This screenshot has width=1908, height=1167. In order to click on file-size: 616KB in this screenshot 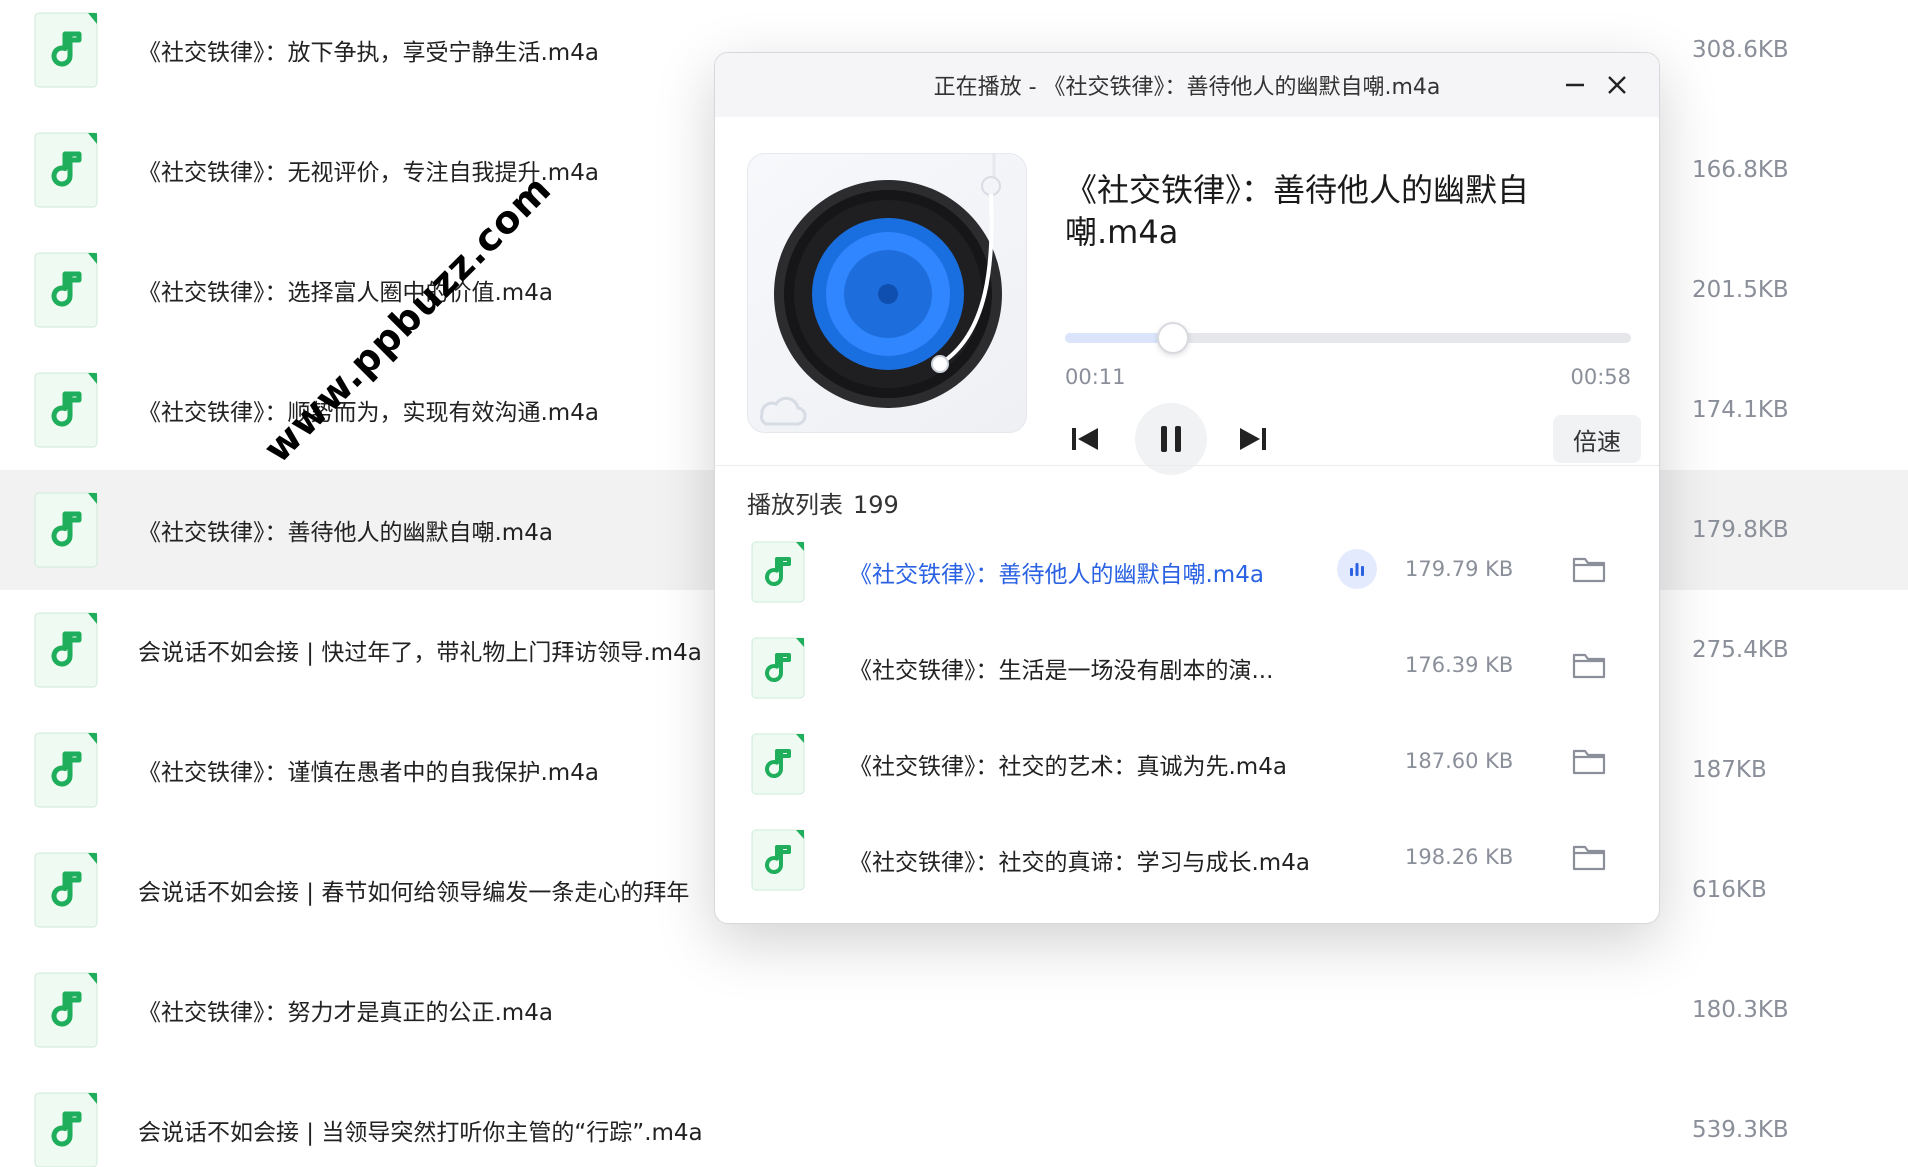, I will do `click(1729, 890)`.